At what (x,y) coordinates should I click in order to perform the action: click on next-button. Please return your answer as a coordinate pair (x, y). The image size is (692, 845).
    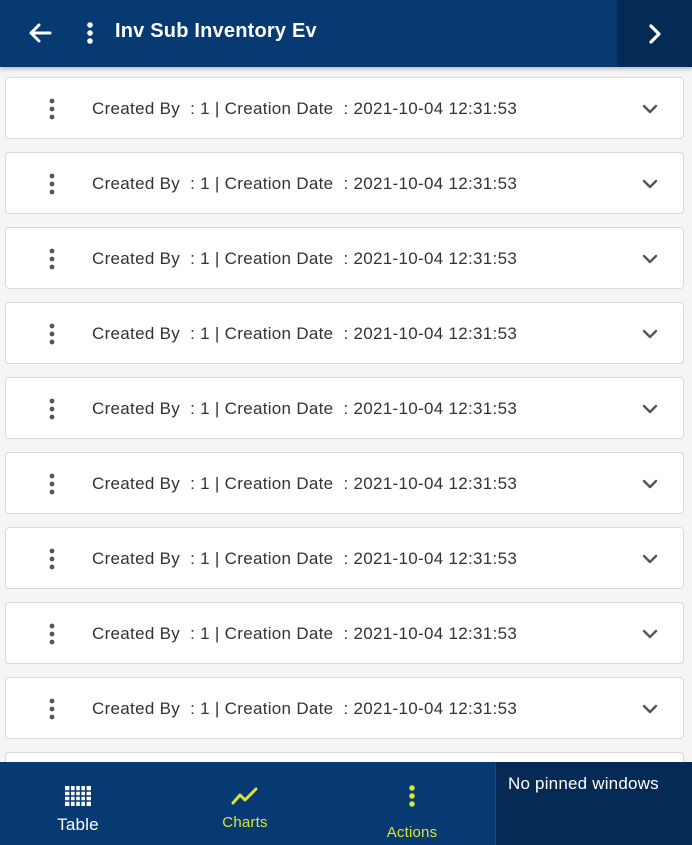
    Looking at the image, I should click on (654, 33).